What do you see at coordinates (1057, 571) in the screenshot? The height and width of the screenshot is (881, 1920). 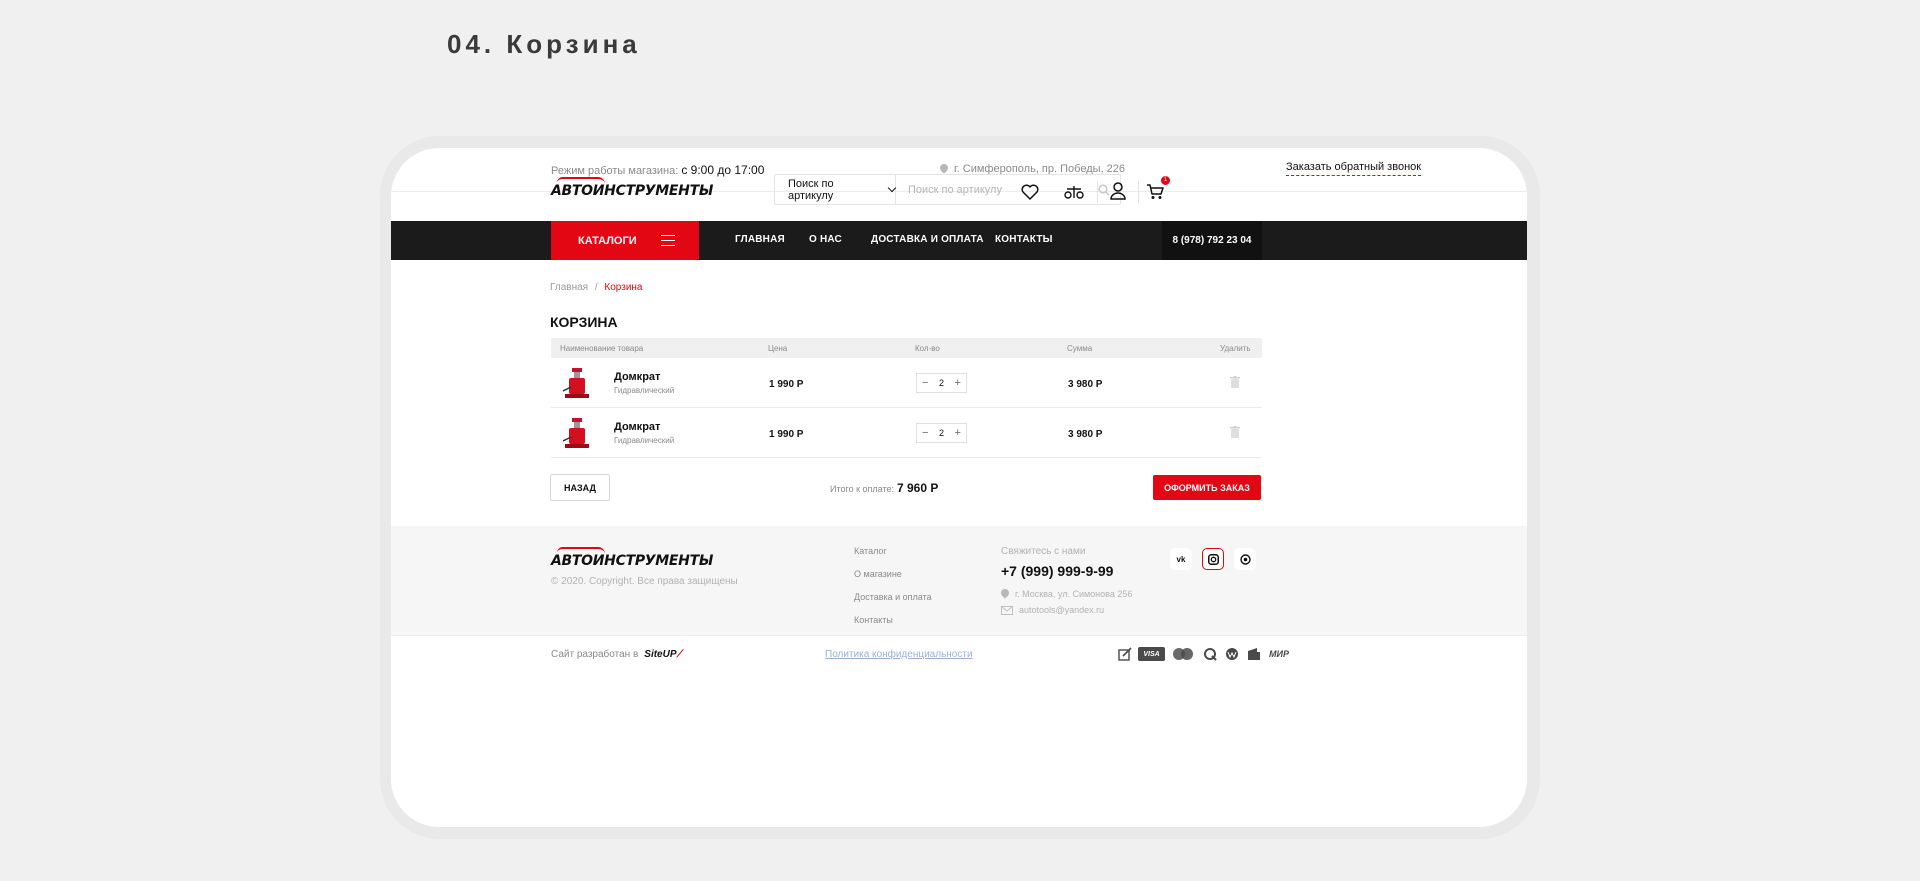 I see `footer-phone: +7 (999) 999-9-99` at bounding box center [1057, 571].